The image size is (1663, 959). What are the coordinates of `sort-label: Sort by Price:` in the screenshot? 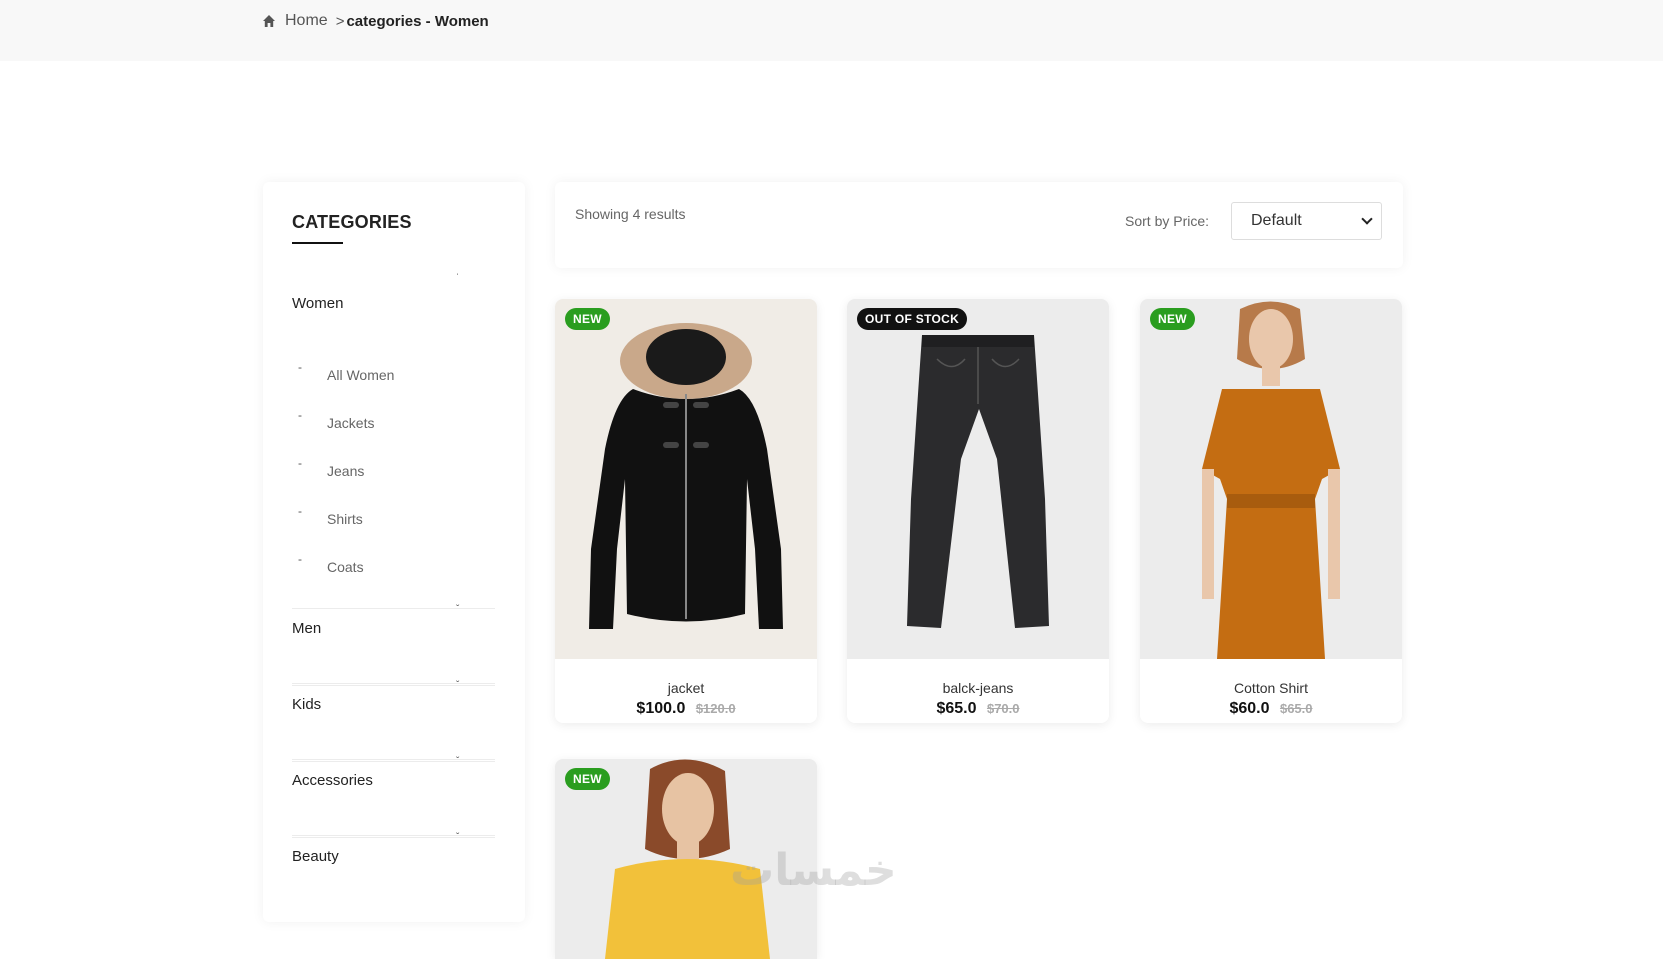 It's located at (1167, 221).